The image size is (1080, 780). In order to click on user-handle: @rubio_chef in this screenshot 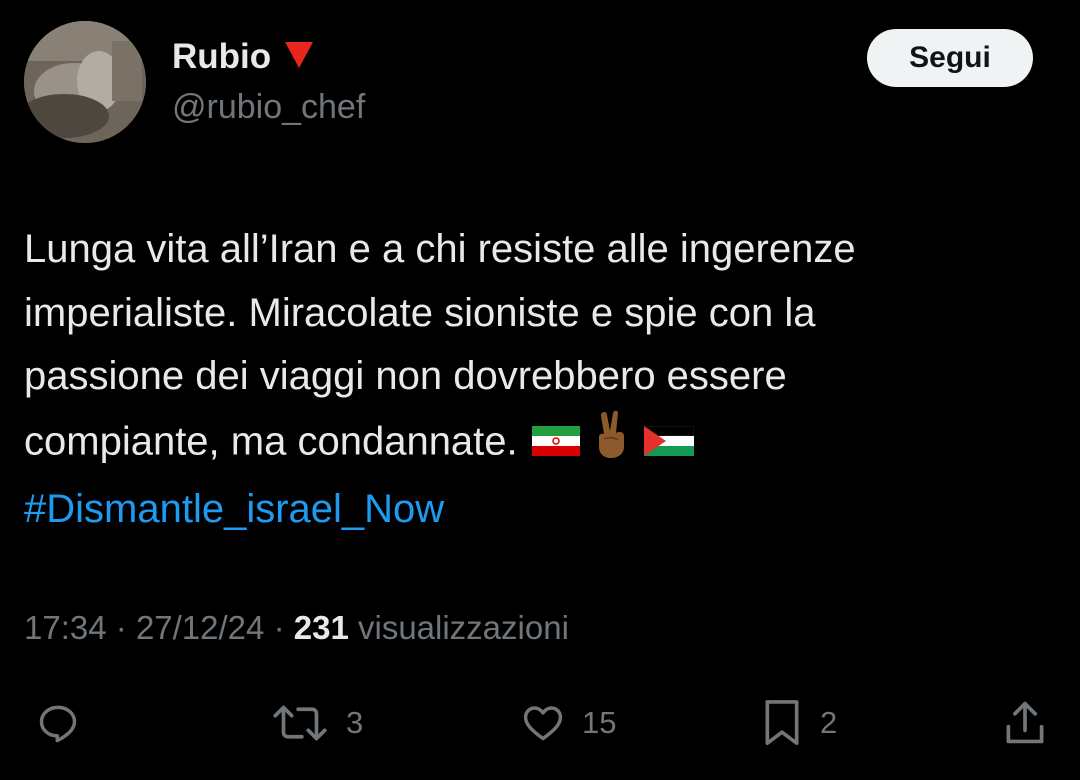, I will do `click(268, 107)`.